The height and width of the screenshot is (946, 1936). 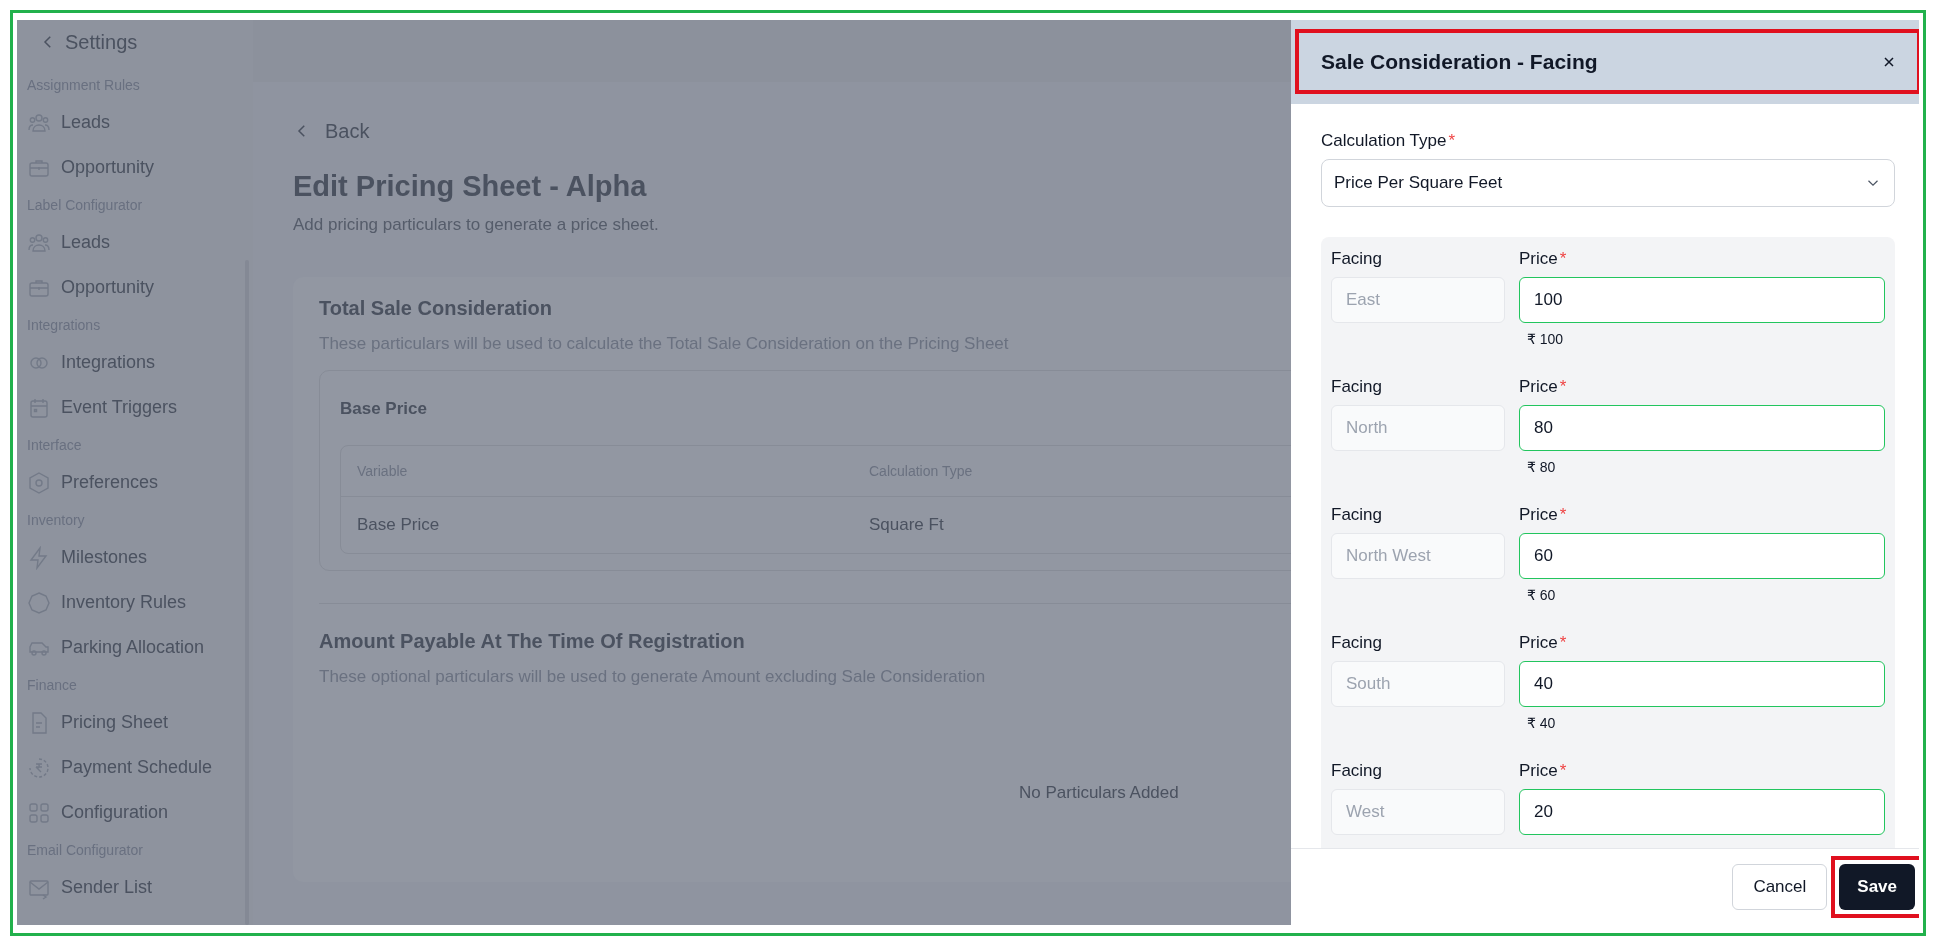 What do you see at coordinates (1702, 300) in the screenshot?
I see `price-field: 100` at bounding box center [1702, 300].